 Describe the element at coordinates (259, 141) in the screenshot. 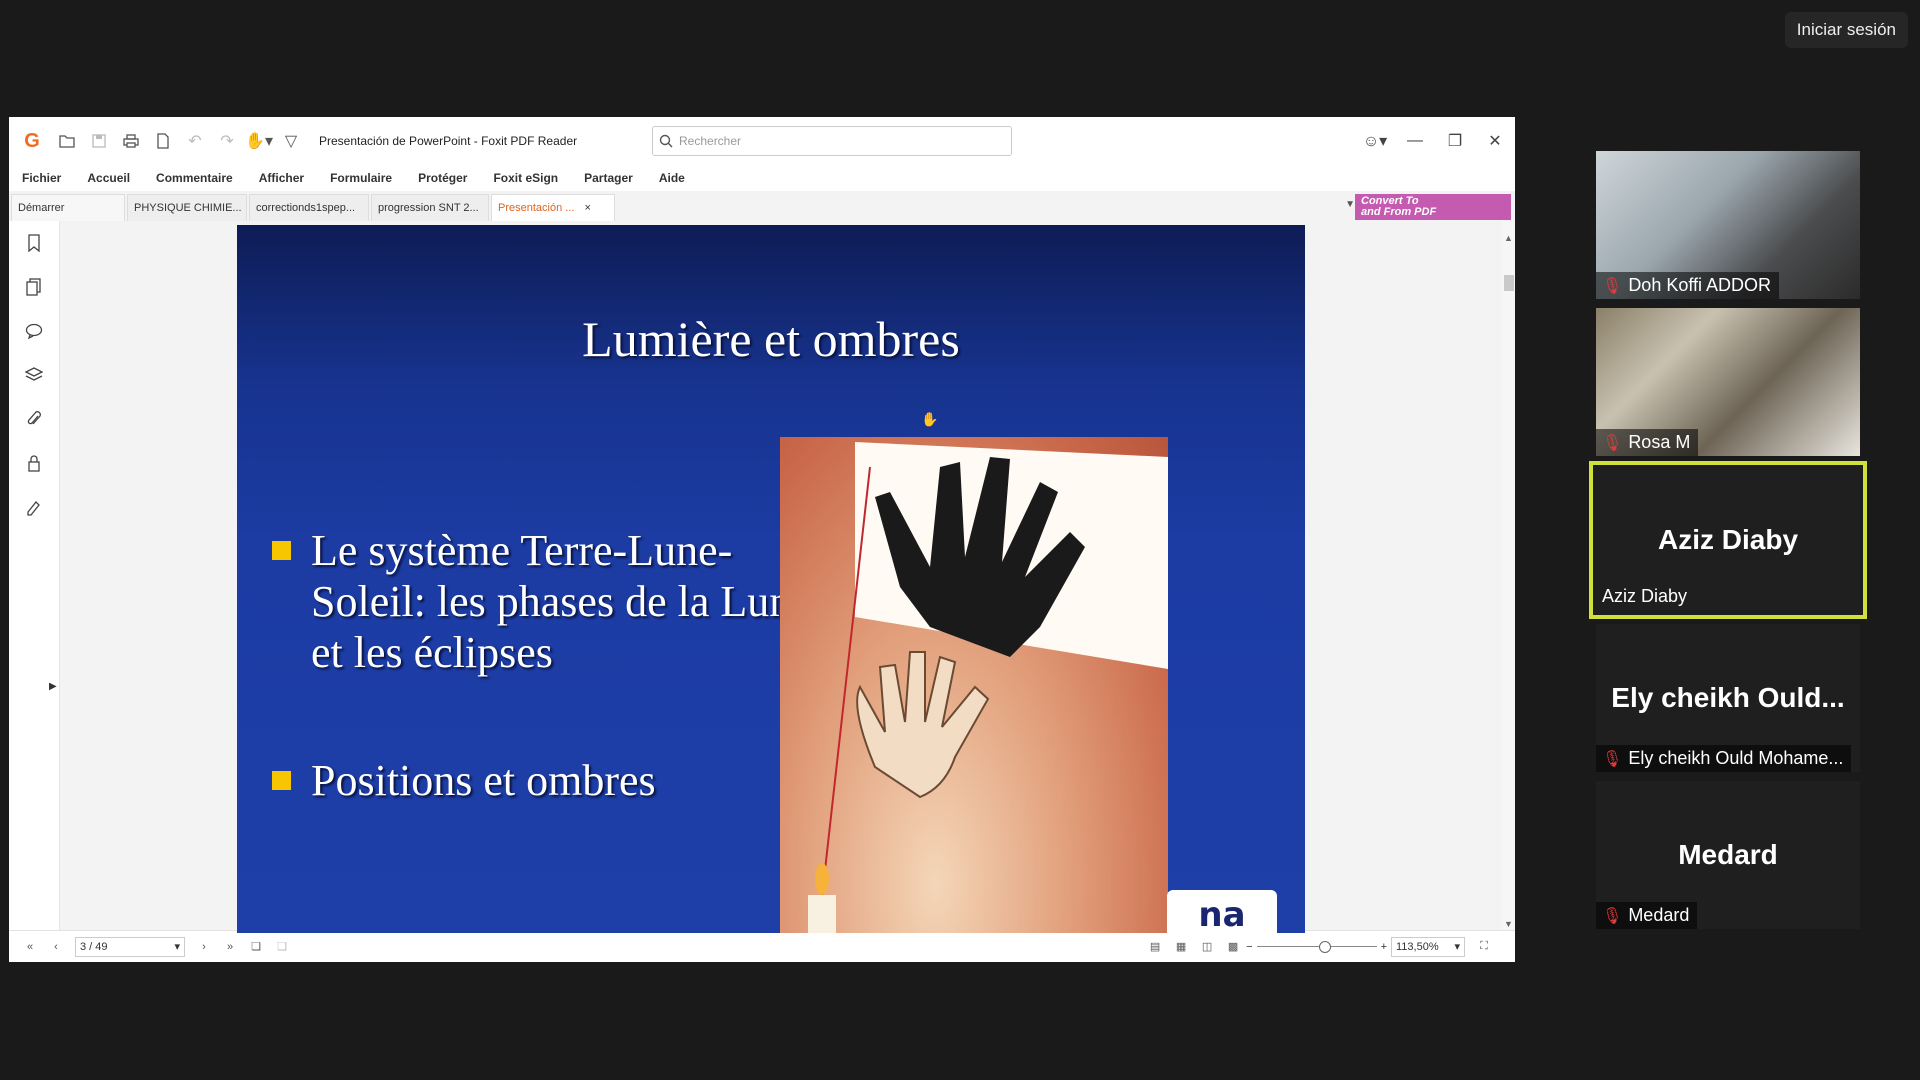

I see `hand-tool-icon: ✋▾` at that location.